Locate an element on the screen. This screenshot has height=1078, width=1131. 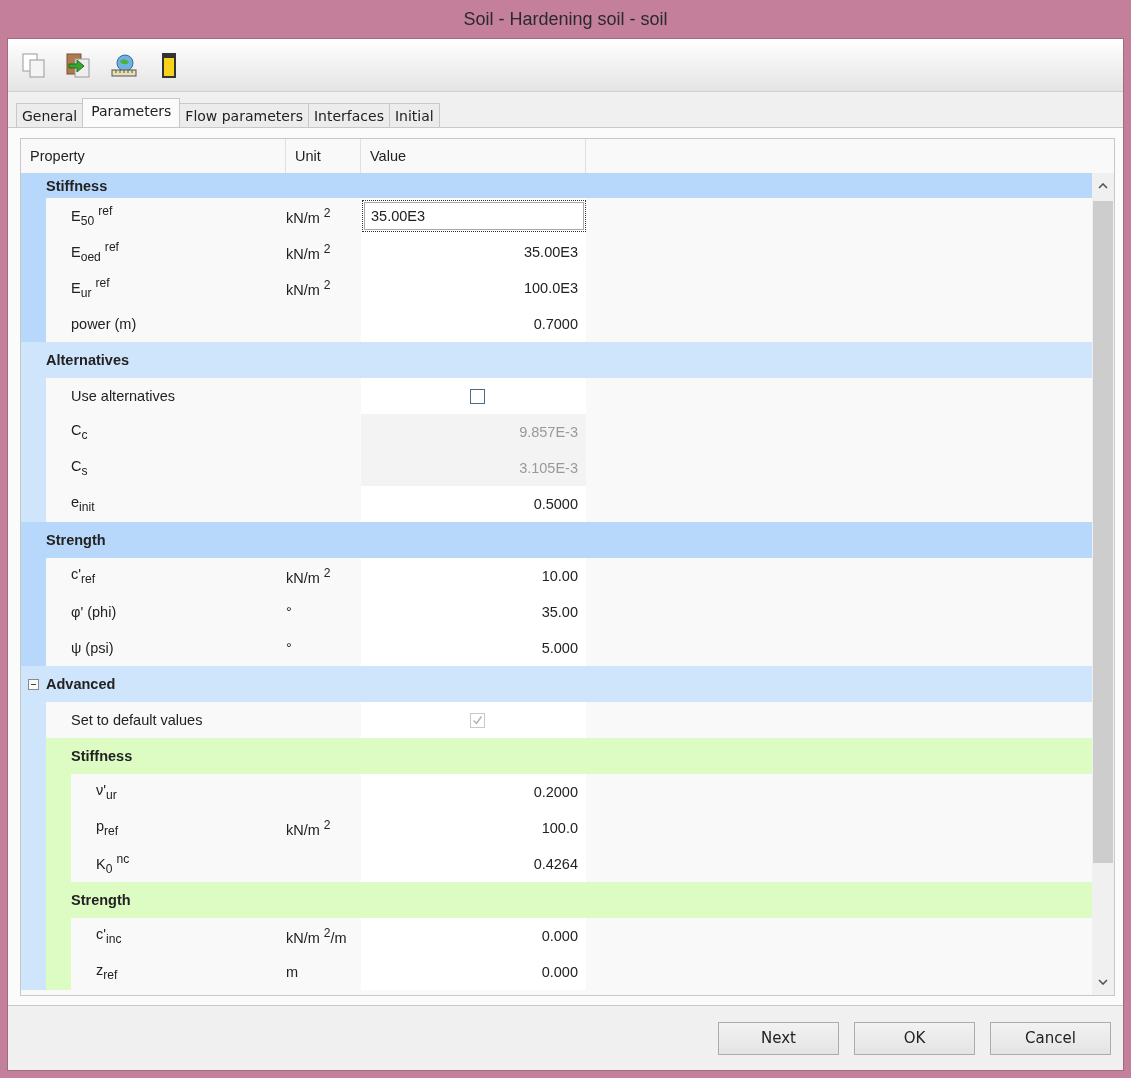
checkbox is located at coordinates (477, 396).